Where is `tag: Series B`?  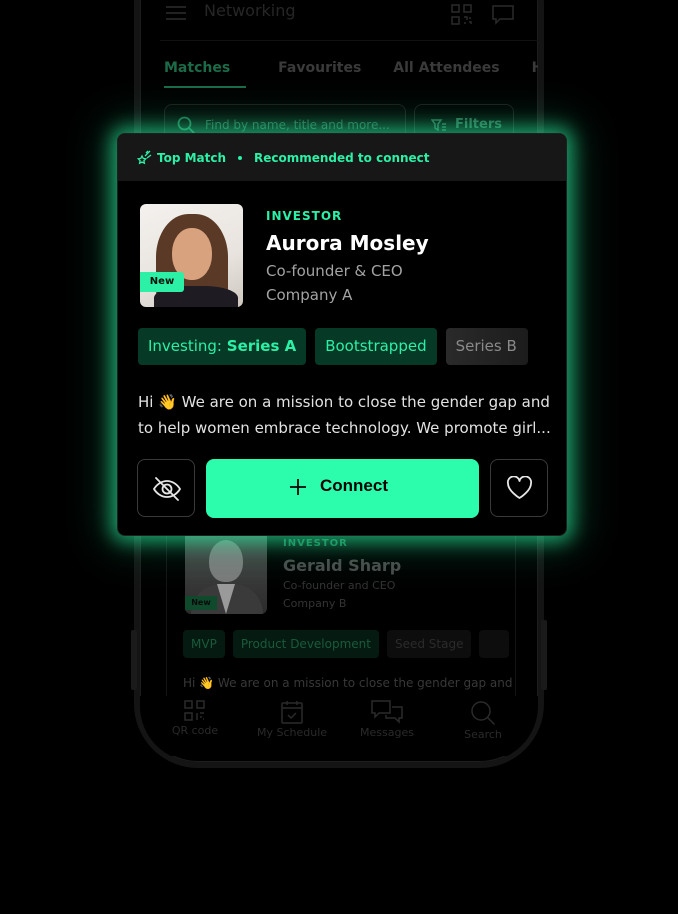
tag: Series B is located at coordinates (486, 346).